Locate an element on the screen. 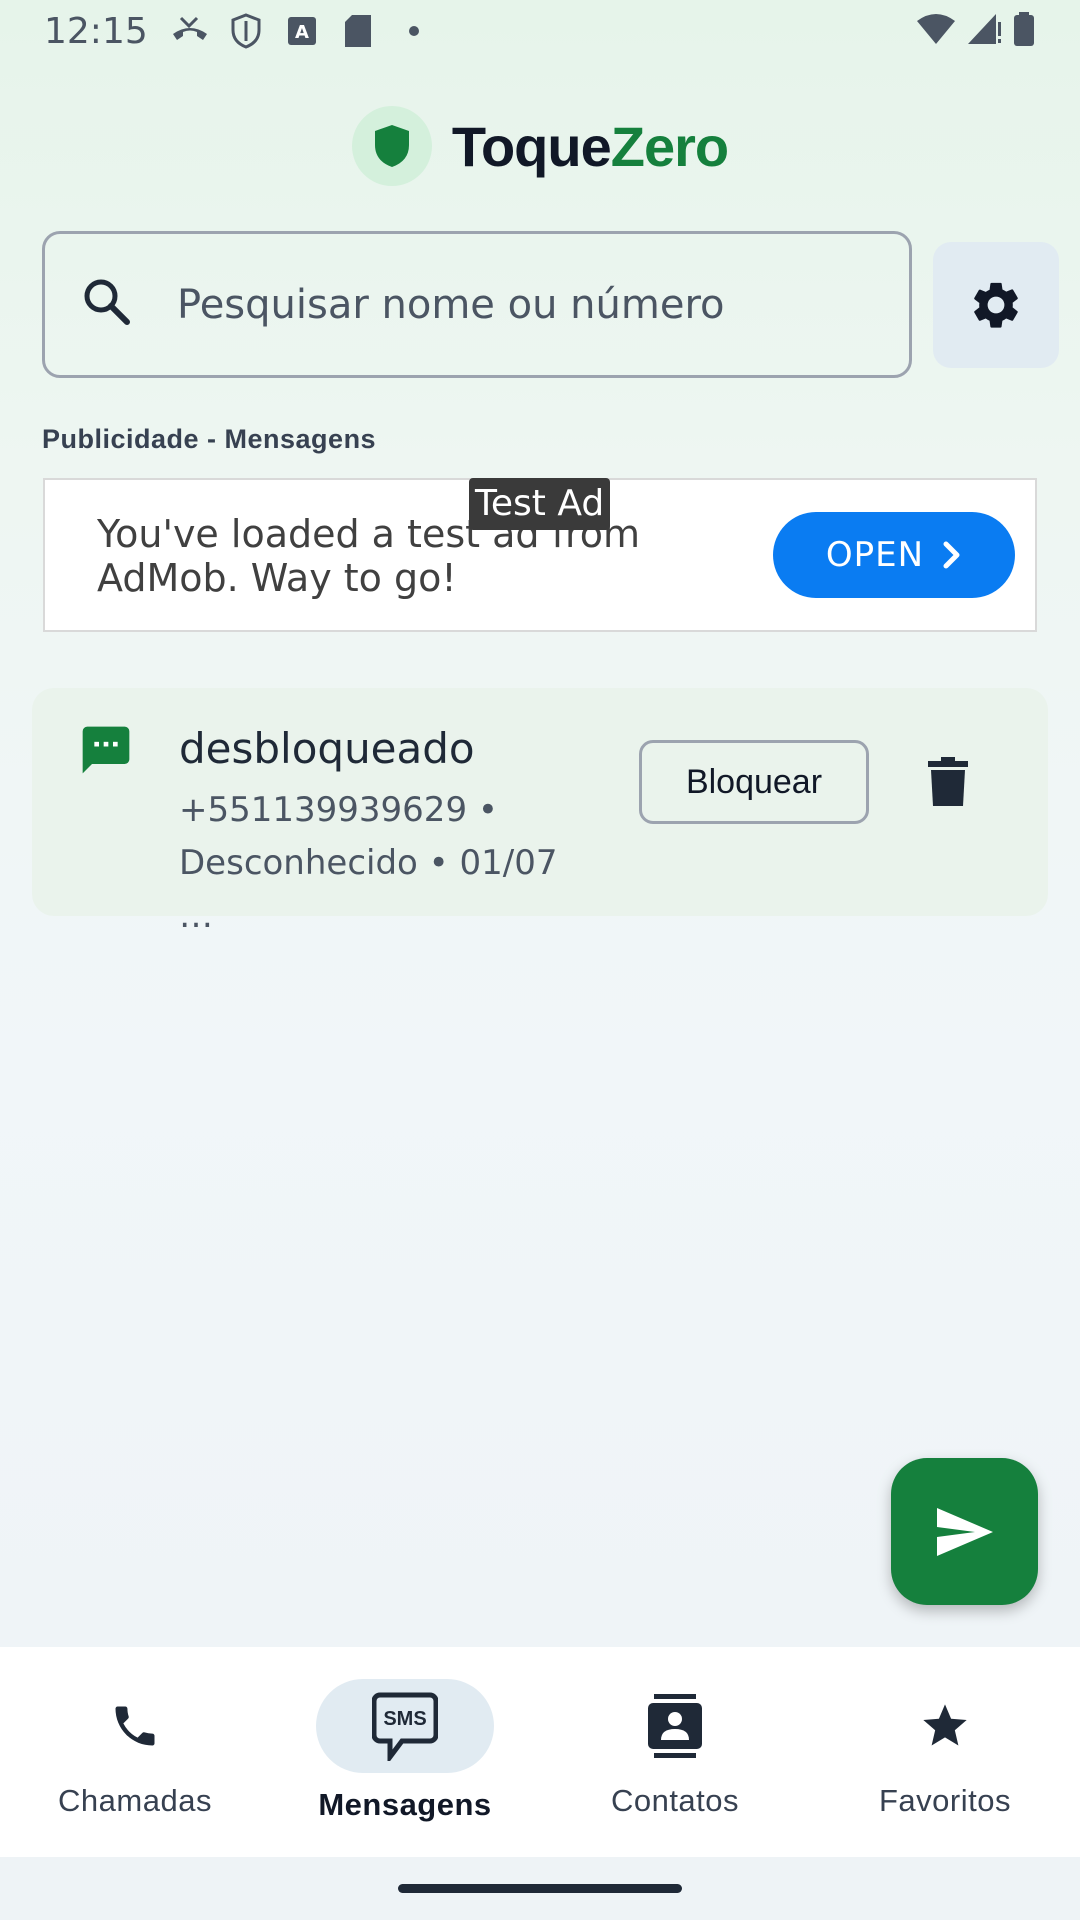 The height and width of the screenshot is (1920, 1080). app-title-part1: Toque is located at coordinates (531, 146).